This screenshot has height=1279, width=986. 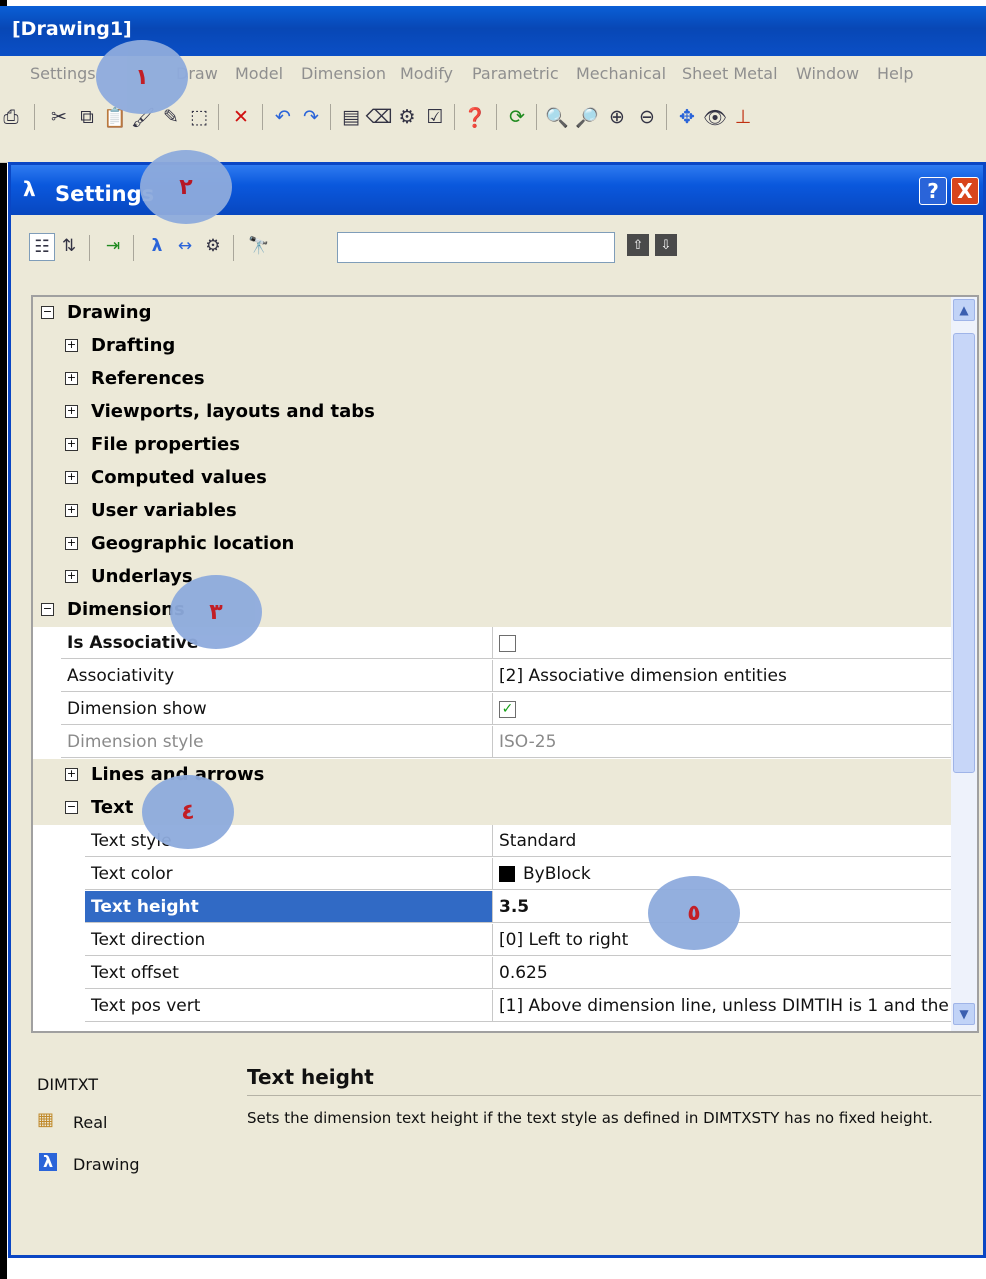 I want to click on vertical-scrollbar: ▲ ▼, so click(x=964, y=664).